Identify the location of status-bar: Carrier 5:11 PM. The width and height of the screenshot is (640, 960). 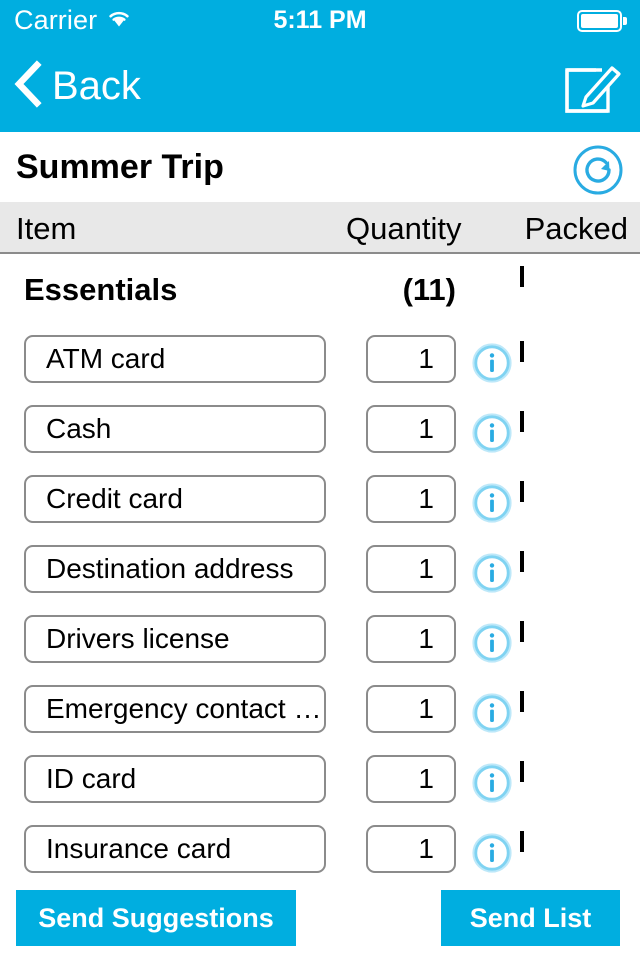
(320, 20).